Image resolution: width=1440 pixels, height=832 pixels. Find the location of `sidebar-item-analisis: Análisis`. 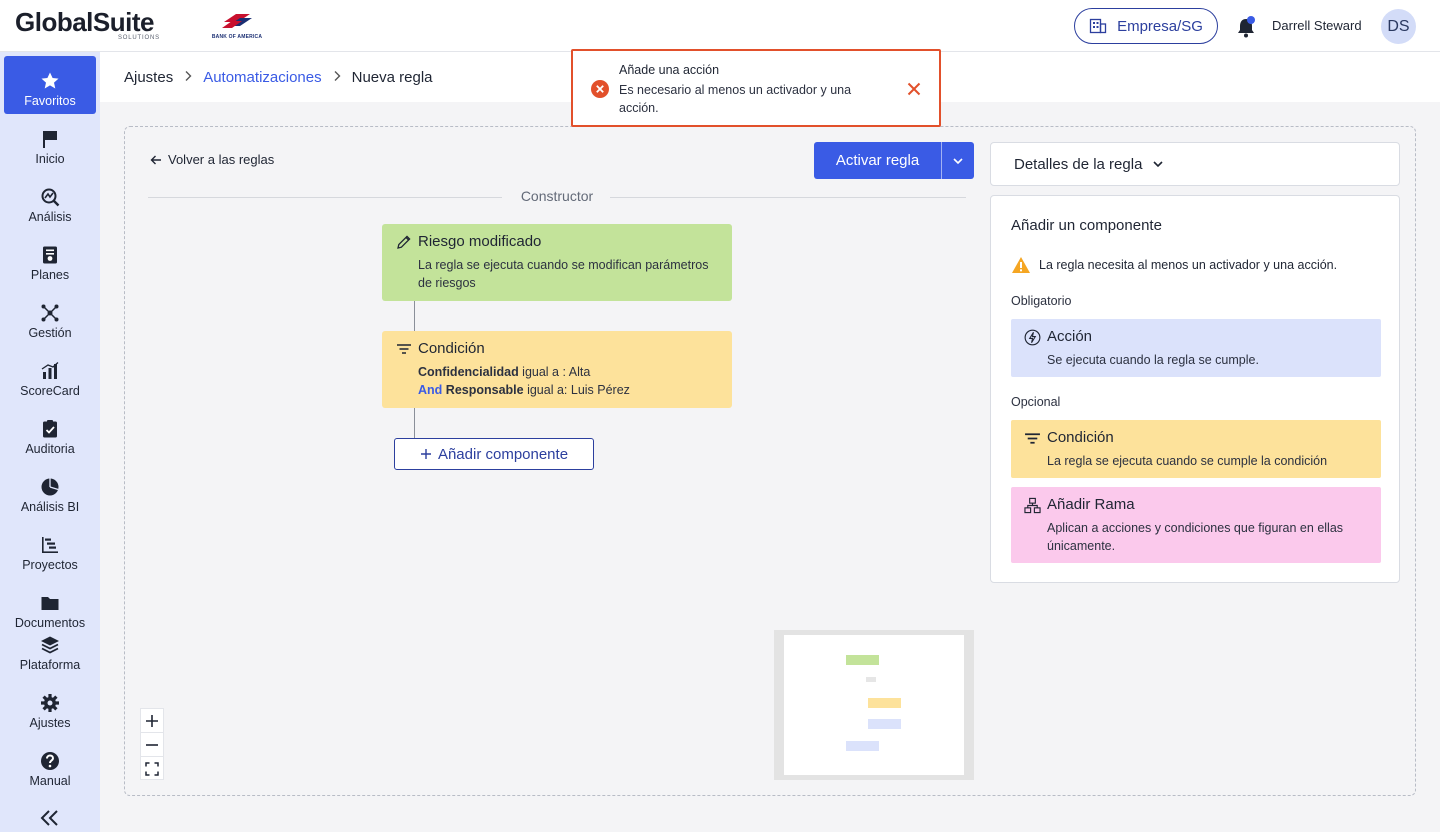

sidebar-item-analisis: Análisis is located at coordinates (50, 201).